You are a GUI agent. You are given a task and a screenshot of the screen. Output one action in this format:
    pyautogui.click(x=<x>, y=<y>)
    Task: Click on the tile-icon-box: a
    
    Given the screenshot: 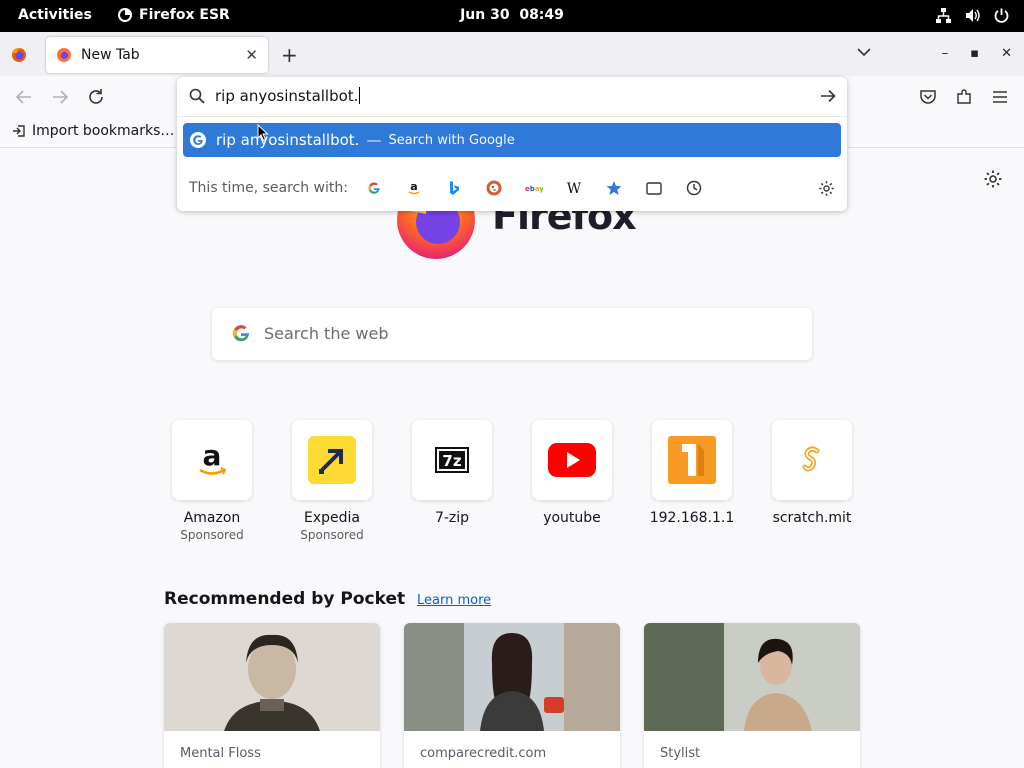 What is the action you would take?
    pyautogui.click(x=212, y=460)
    